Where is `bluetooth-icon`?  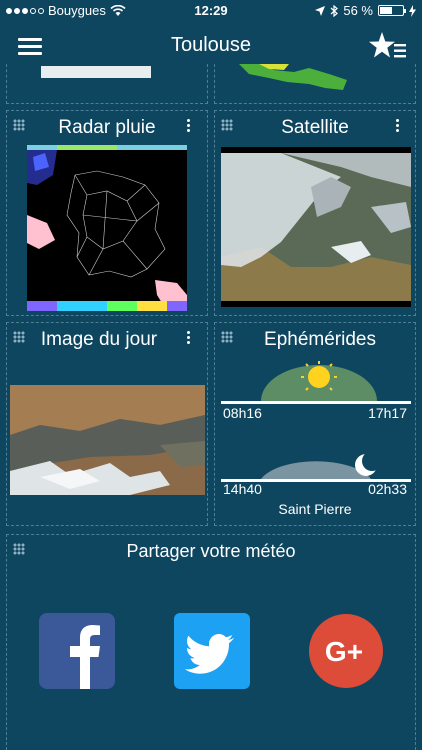
bluetooth-icon is located at coordinates (334, 10).